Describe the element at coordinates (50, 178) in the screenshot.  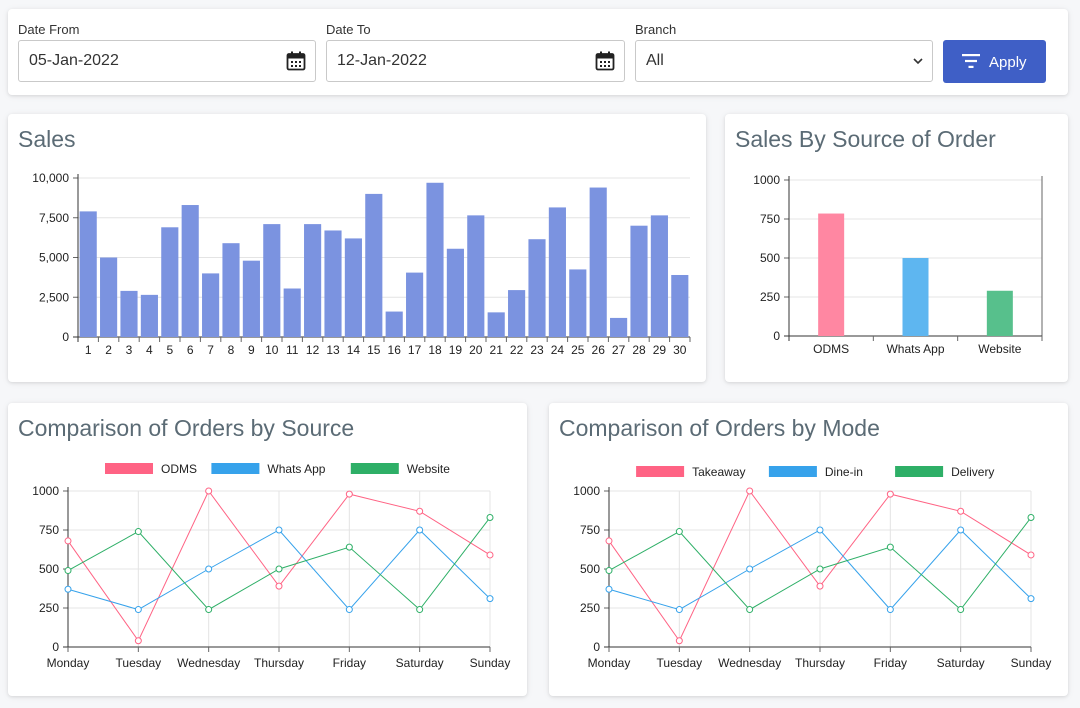
I see `y-tick-label: 10,000` at that location.